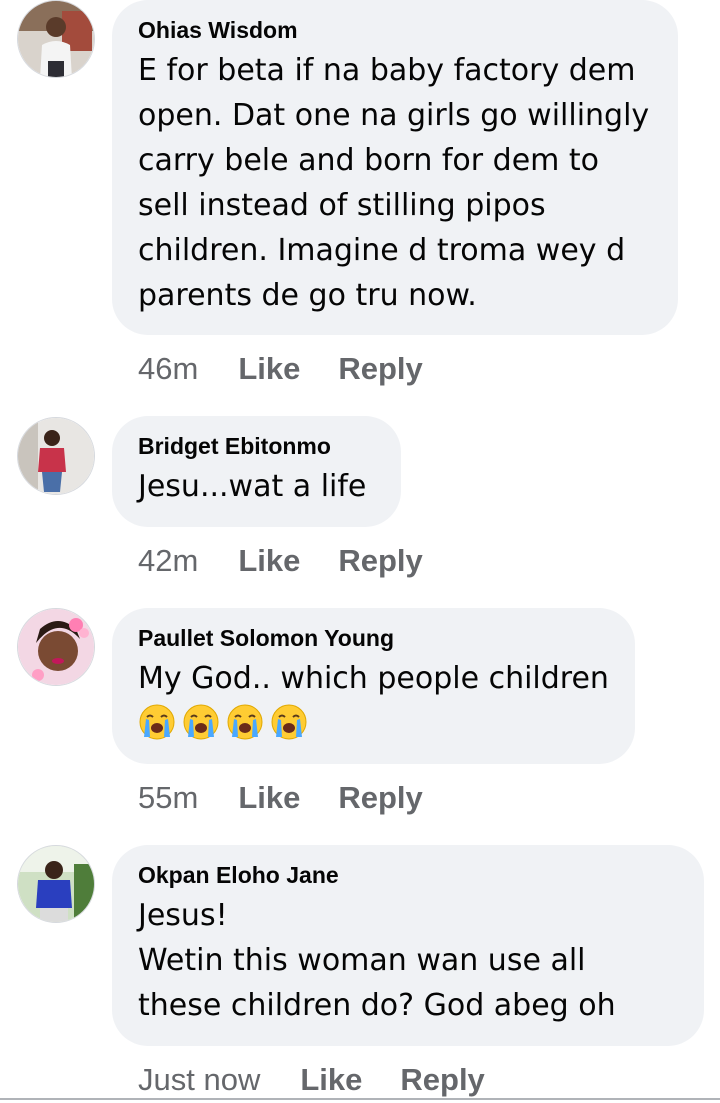  Describe the element at coordinates (168, 369) in the screenshot. I see `comment-timestamp: 46m` at that location.